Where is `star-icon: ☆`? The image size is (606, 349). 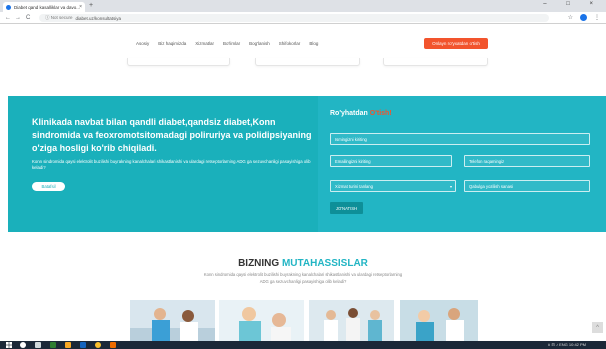
star-icon: ☆ is located at coordinates (570, 18).